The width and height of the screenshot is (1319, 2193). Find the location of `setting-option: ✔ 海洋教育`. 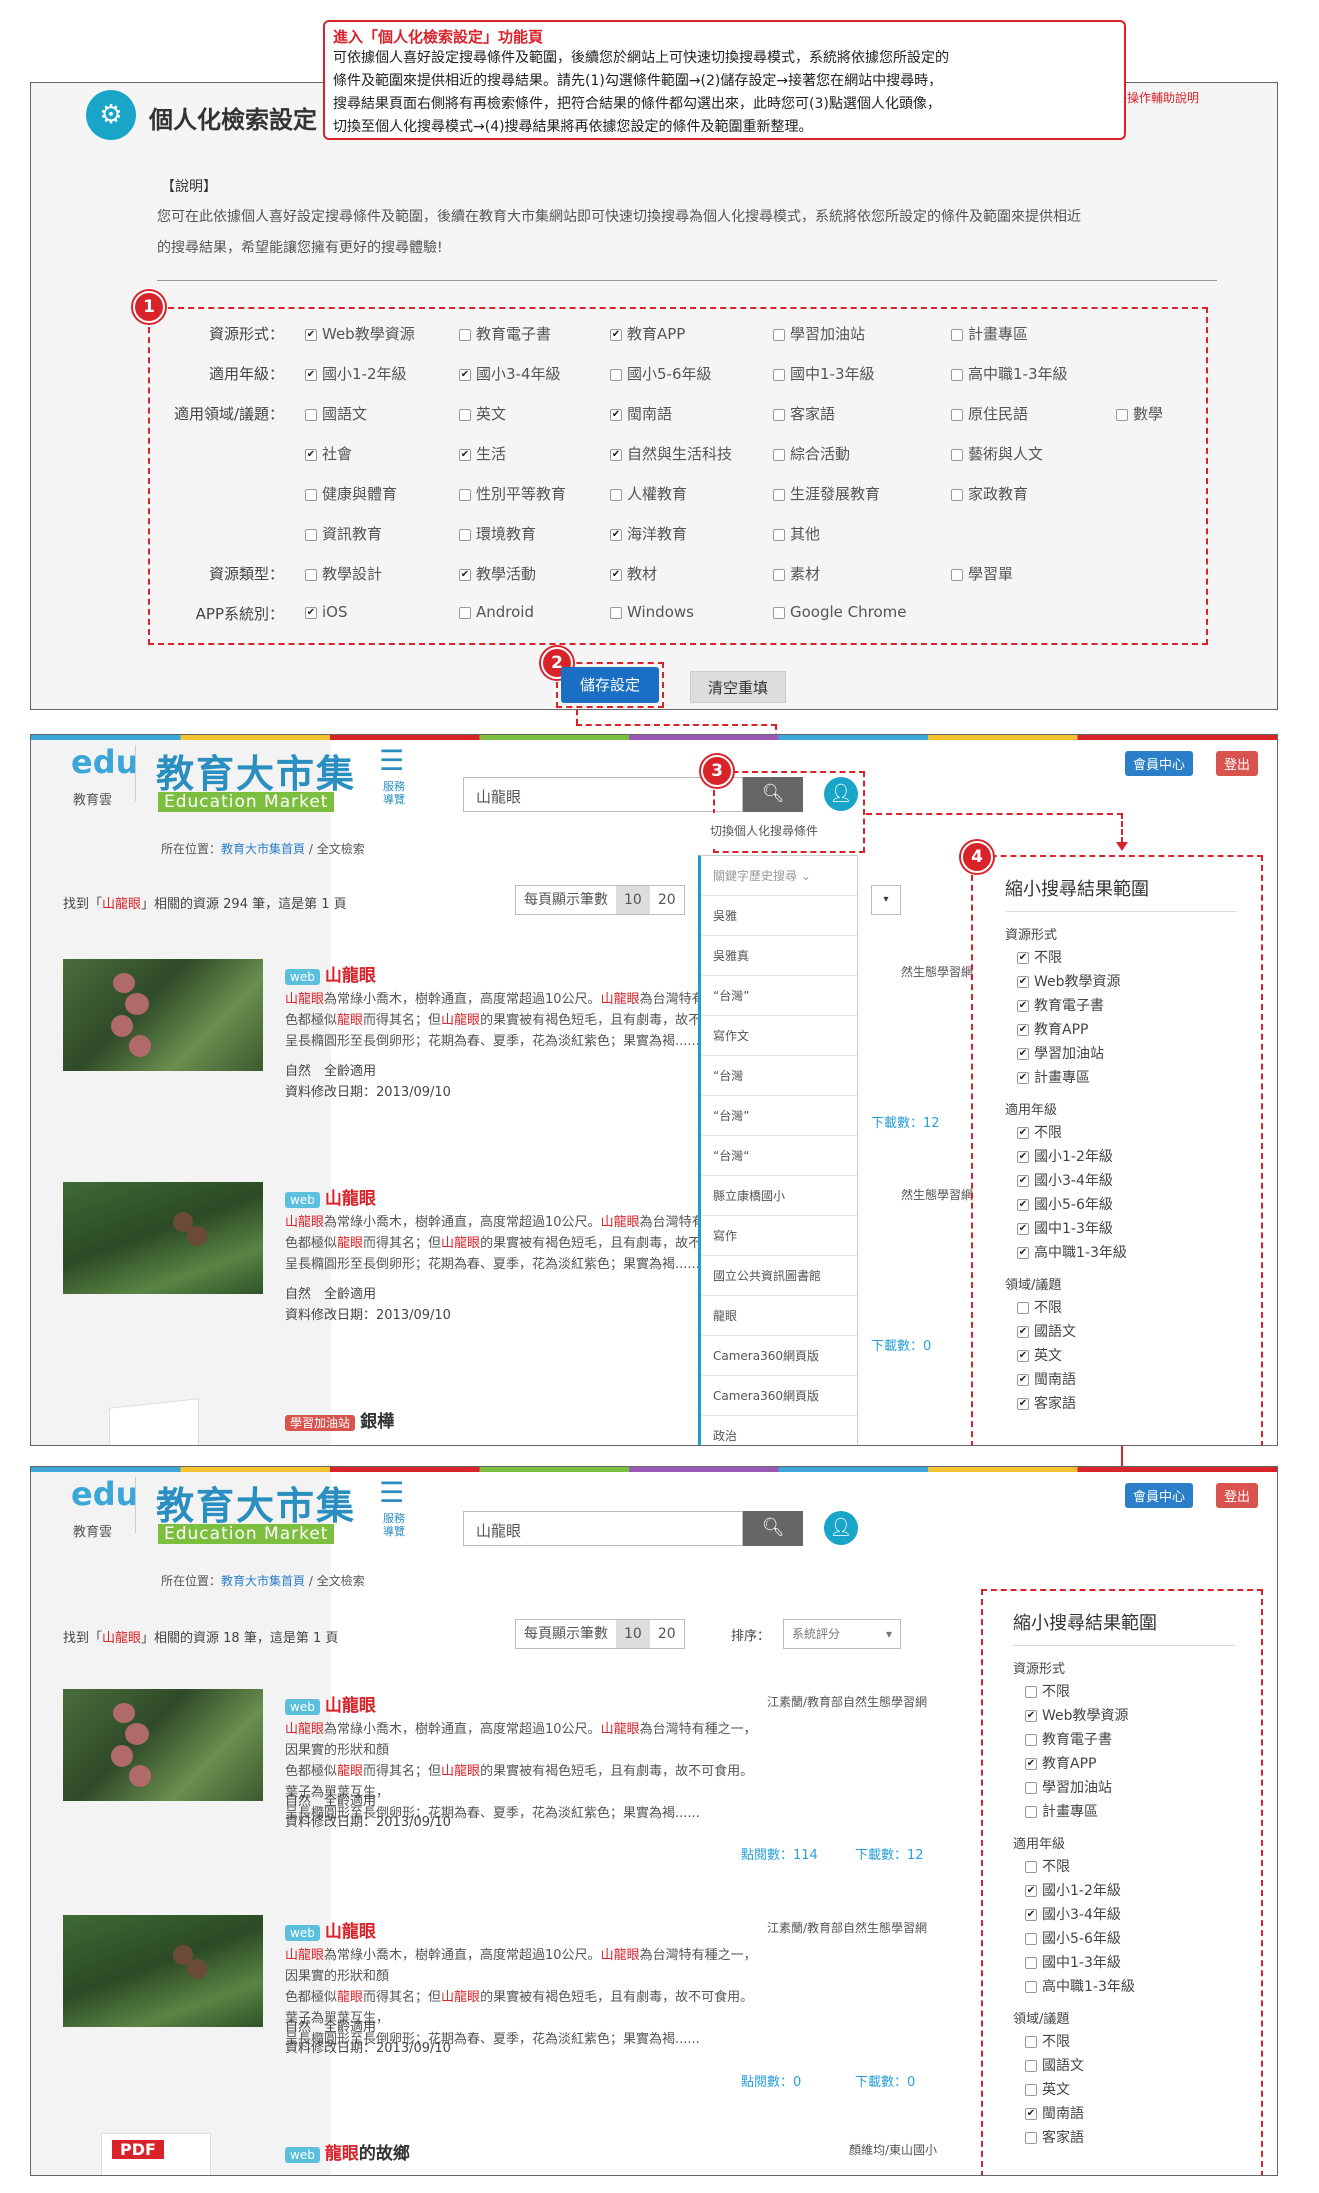

setting-option: ✔ 海洋教育 is located at coordinates (648, 533).